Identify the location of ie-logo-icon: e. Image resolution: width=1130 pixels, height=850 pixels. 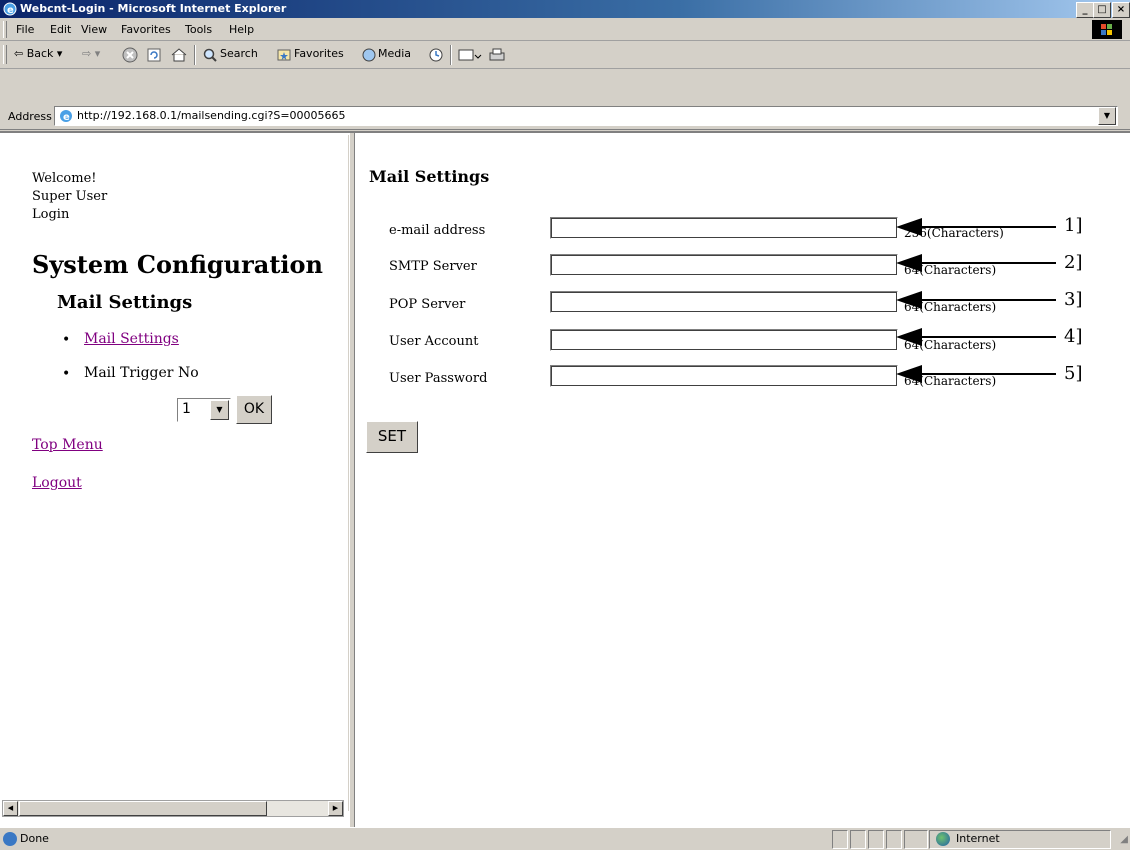
(10, 9).